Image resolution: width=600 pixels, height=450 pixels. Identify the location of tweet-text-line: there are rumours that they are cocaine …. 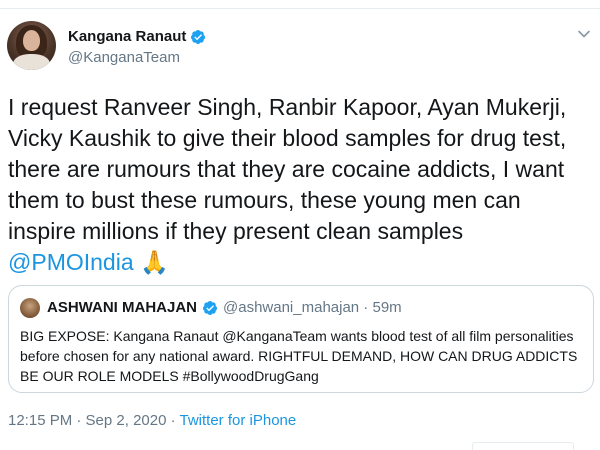
(286, 169).